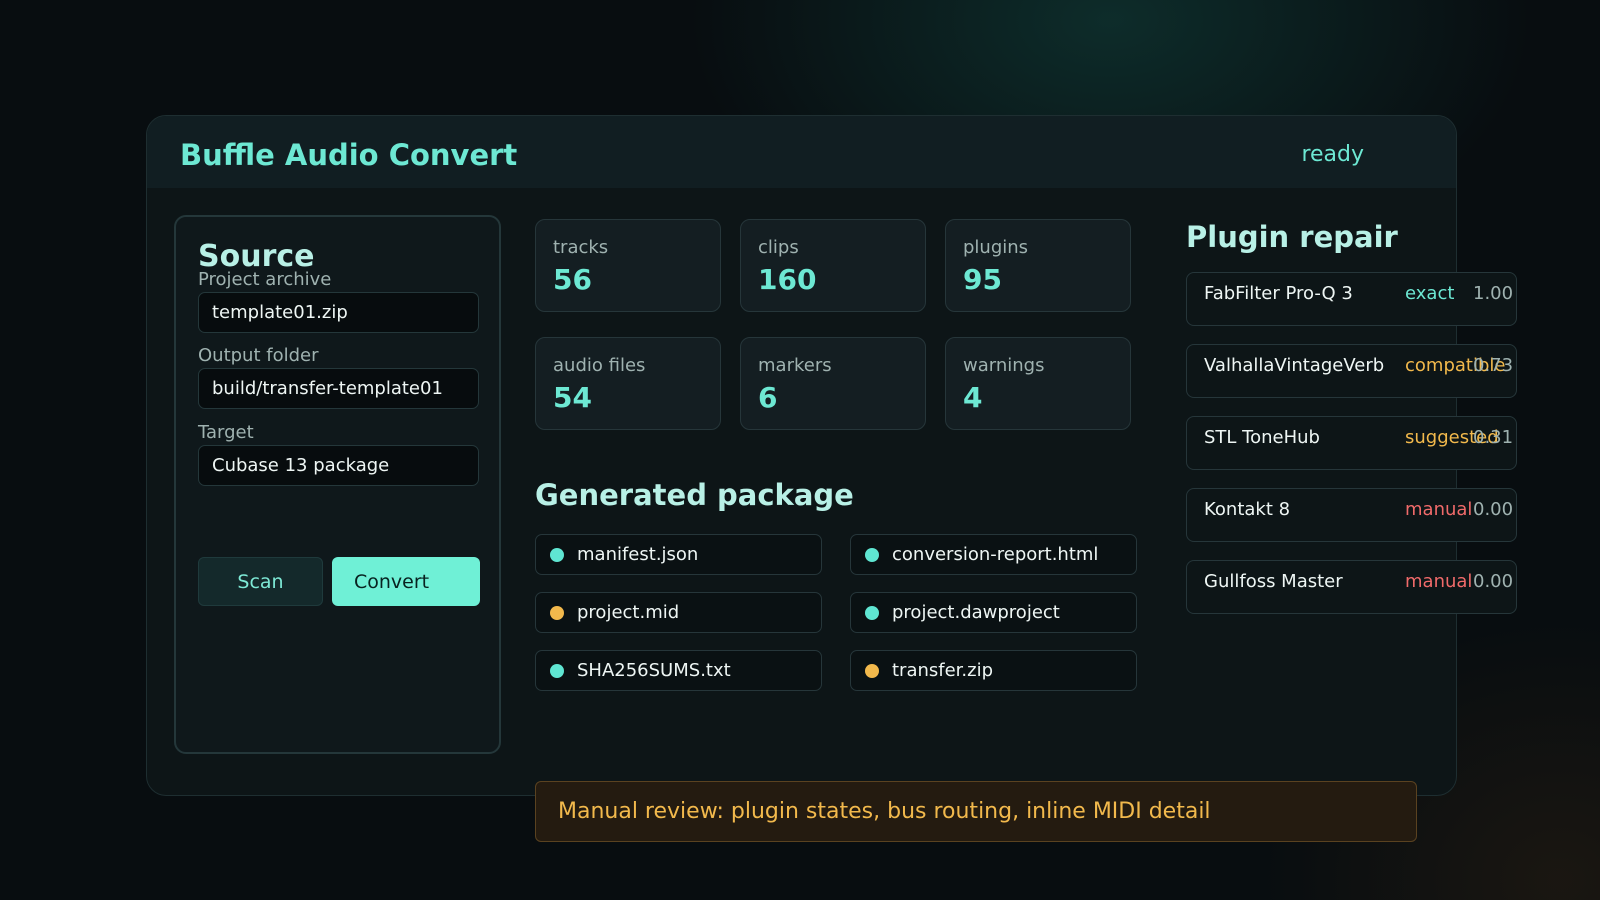  Describe the element at coordinates (226, 432) in the screenshot. I see `target-label: Target` at that location.